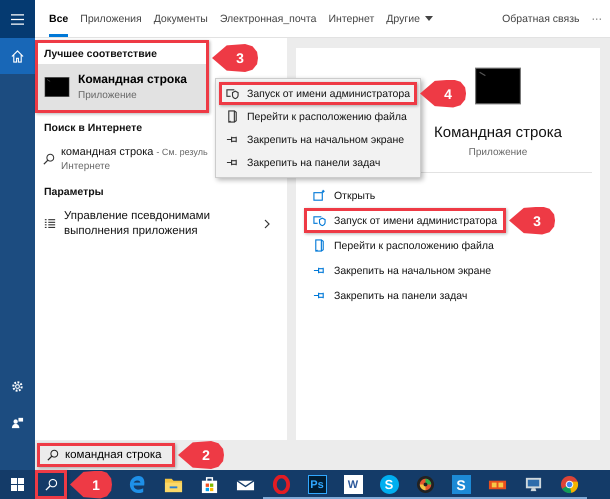 The image size is (610, 499). What do you see at coordinates (597, 18) in the screenshot?
I see `more-button: ···` at bounding box center [597, 18].